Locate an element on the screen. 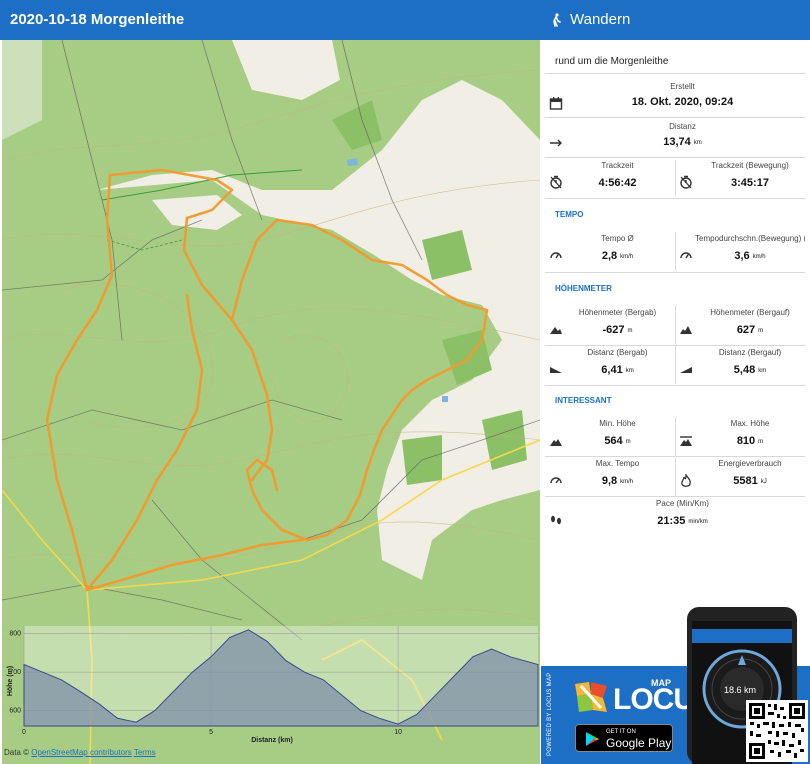 The image size is (810, 764). y-axis-label: Höhe (m) is located at coordinates (10, 681).